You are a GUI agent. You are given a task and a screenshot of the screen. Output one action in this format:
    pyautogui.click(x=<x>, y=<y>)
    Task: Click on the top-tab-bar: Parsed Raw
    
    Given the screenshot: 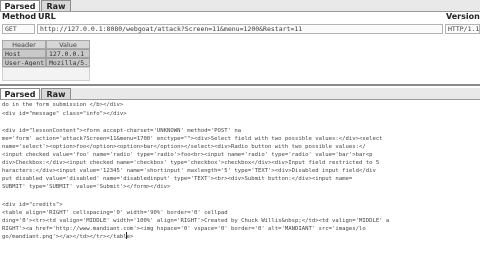 What is the action you would take?
    pyautogui.click(x=240, y=6)
    